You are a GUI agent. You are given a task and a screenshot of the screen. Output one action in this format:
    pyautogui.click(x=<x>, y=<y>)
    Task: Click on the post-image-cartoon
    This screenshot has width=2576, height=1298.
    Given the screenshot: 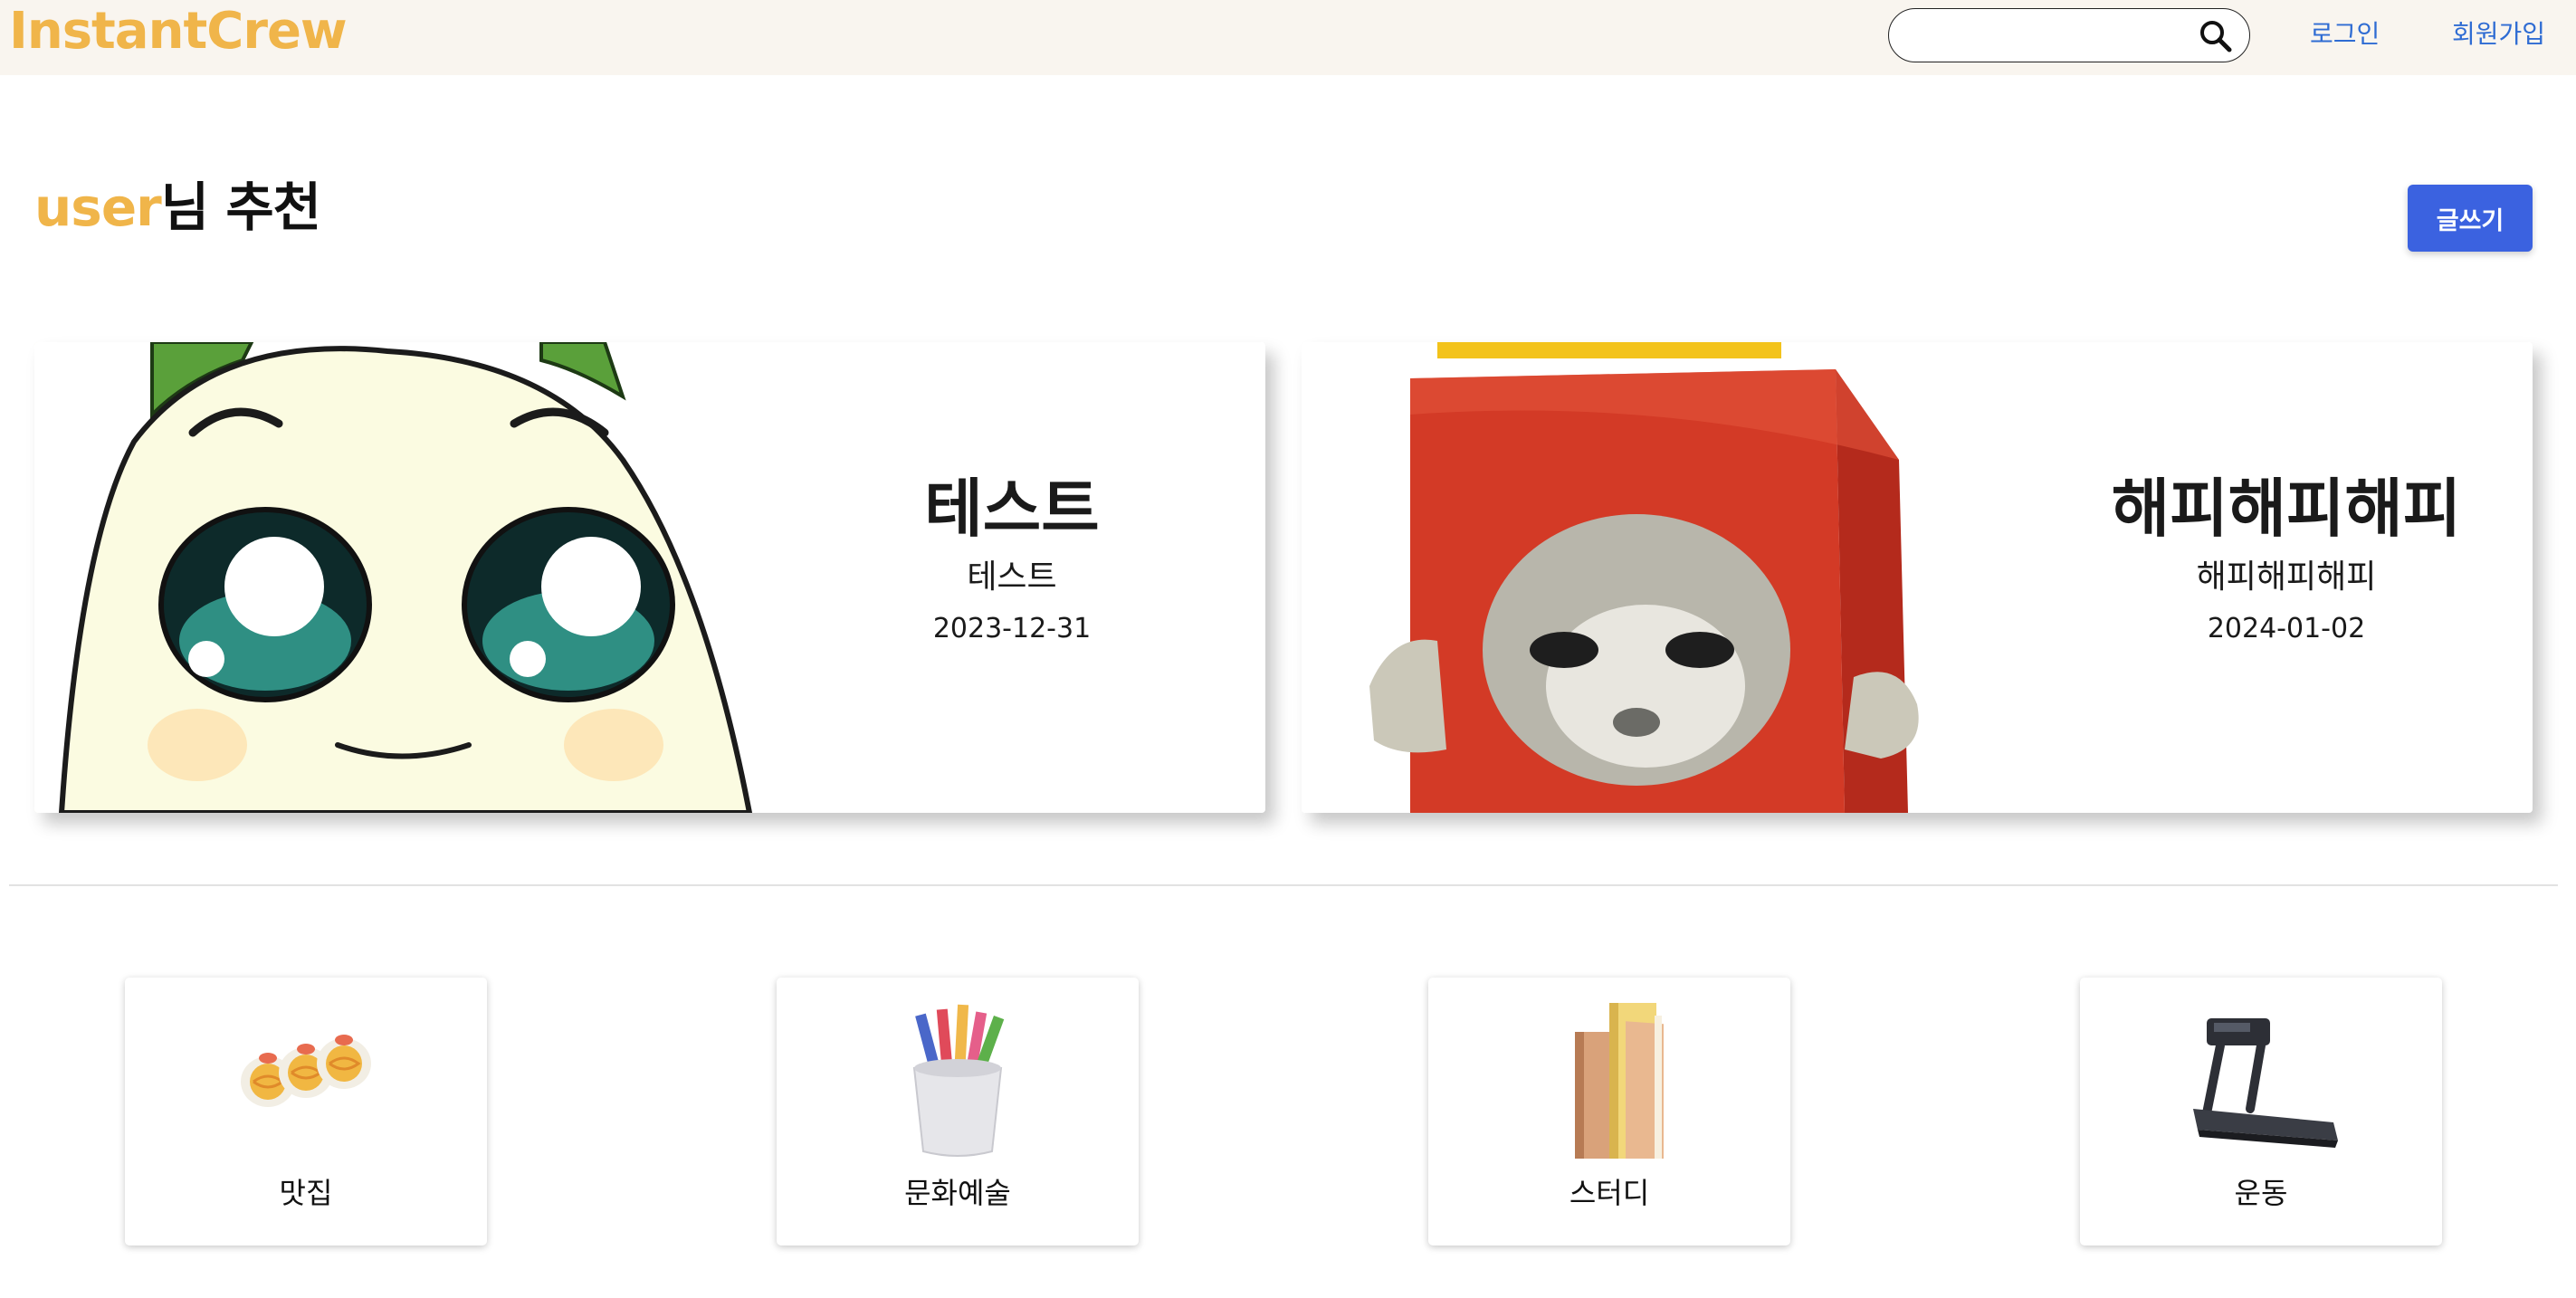 What is the action you would take?
    pyautogui.click(x=396, y=577)
    